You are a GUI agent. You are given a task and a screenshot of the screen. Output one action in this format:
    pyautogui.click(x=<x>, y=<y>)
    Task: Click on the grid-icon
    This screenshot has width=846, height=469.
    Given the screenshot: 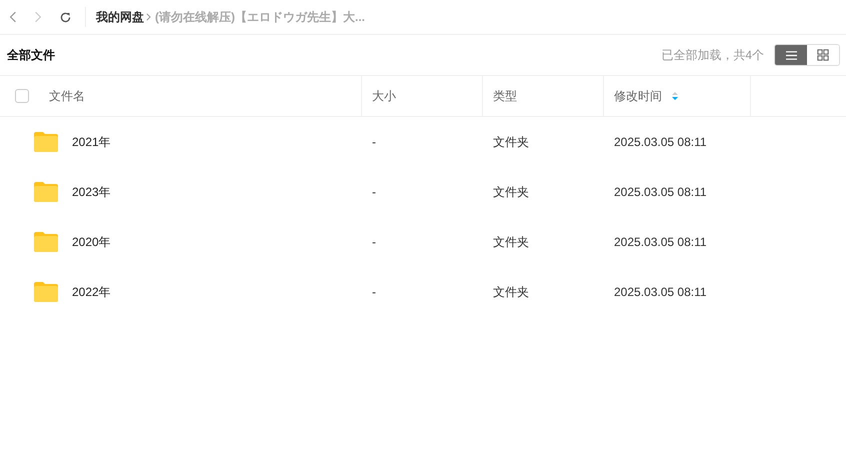 What is the action you would take?
    pyautogui.click(x=823, y=55)
    